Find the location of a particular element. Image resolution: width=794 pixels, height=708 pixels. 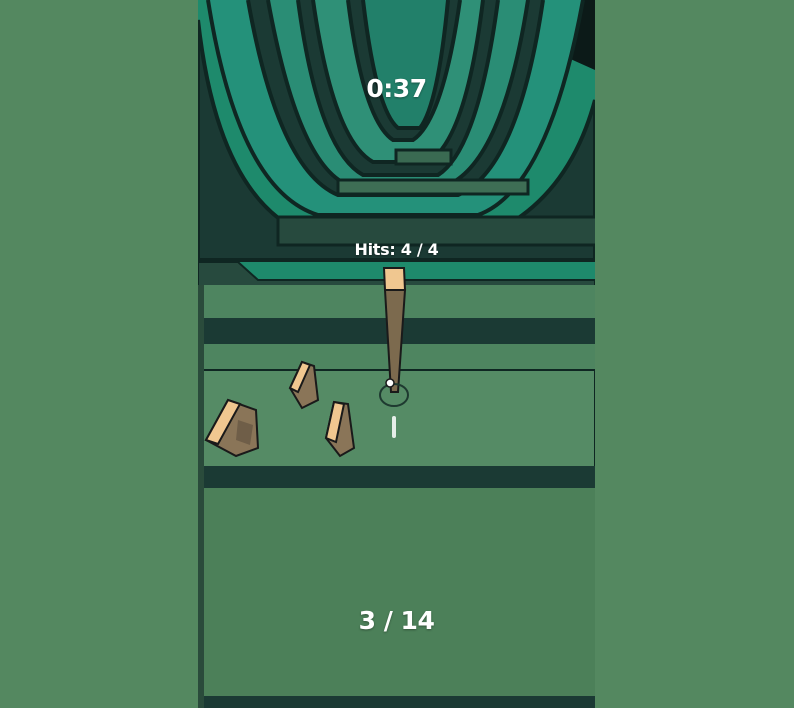

timer-text: 0:37 is located at coordinates (396, 88).